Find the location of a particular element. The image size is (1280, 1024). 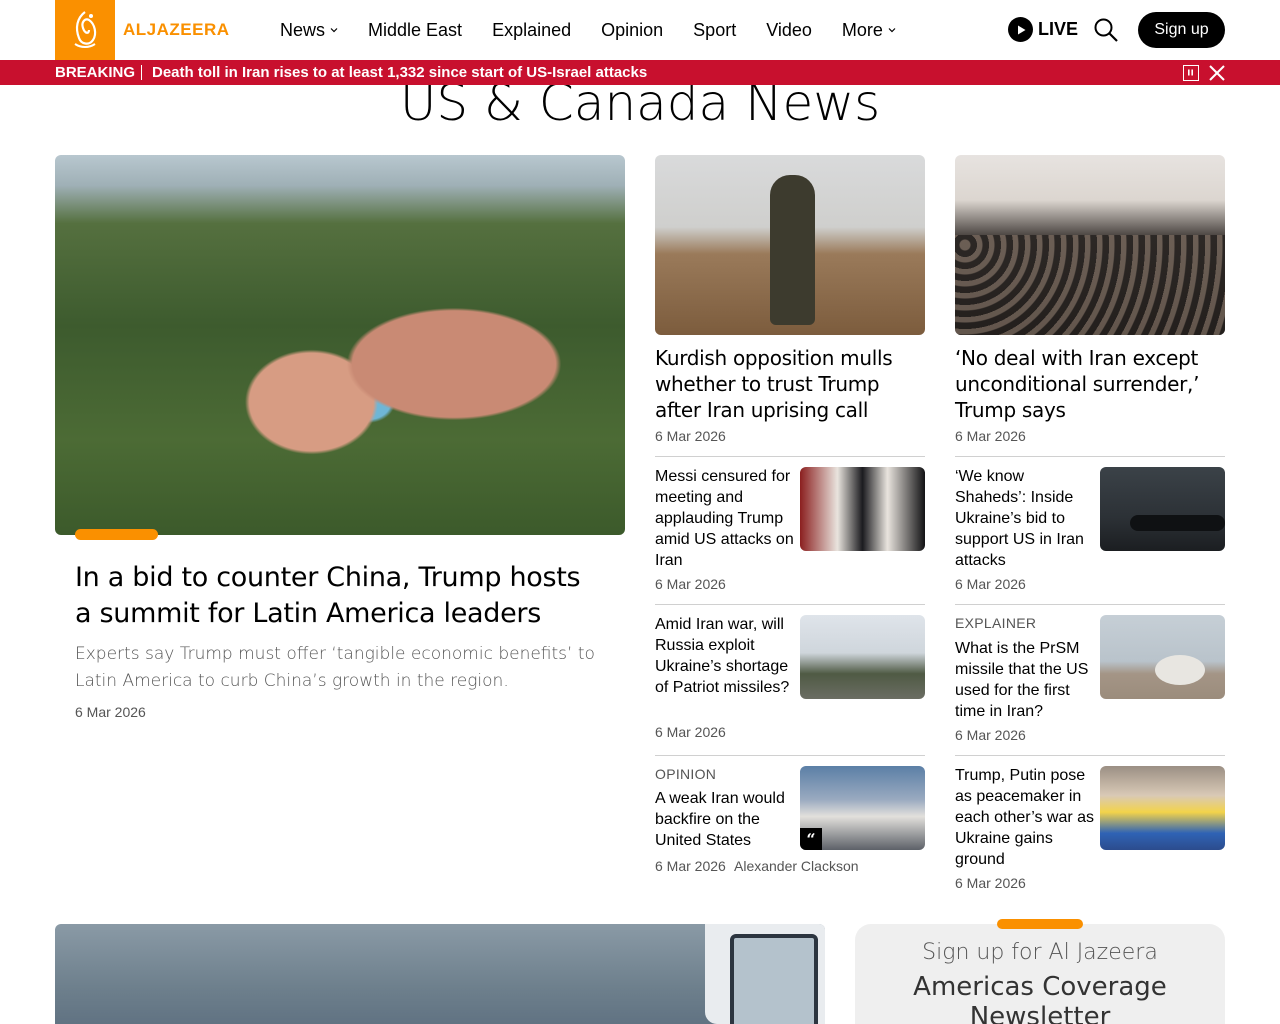

live-button: LIVE is located at coordinates (1043, 29).